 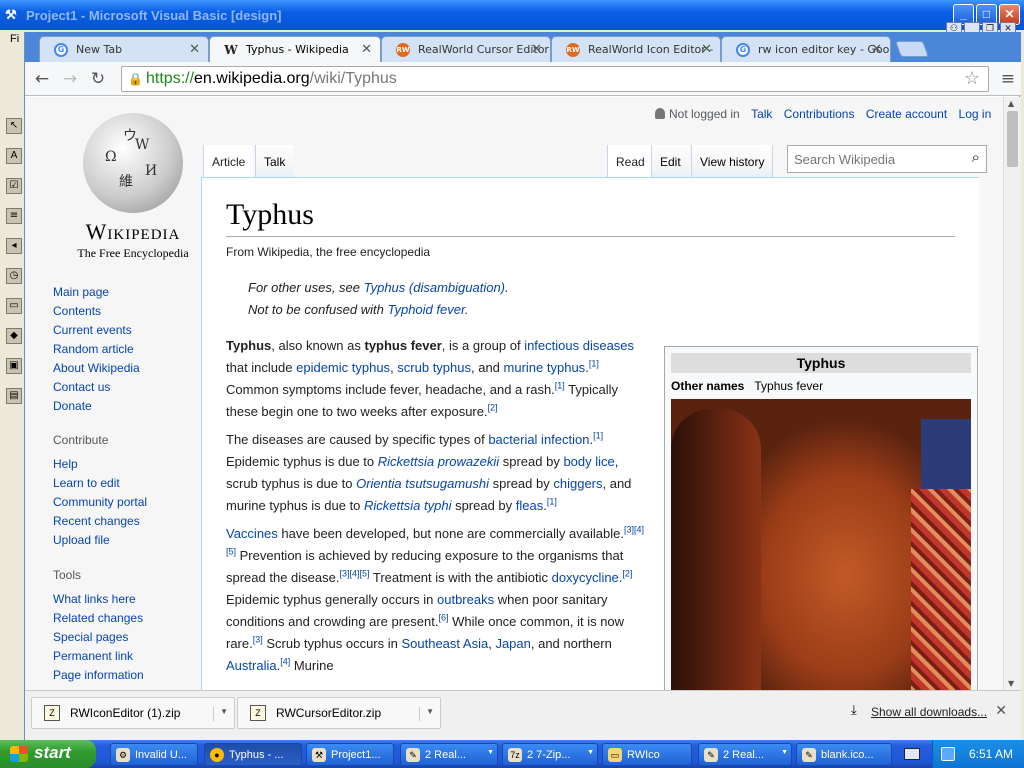 What do you see at coordinates (443, 618) in the screenshot?
I see `citation-link: [6]` at bounding box center [443, 618].